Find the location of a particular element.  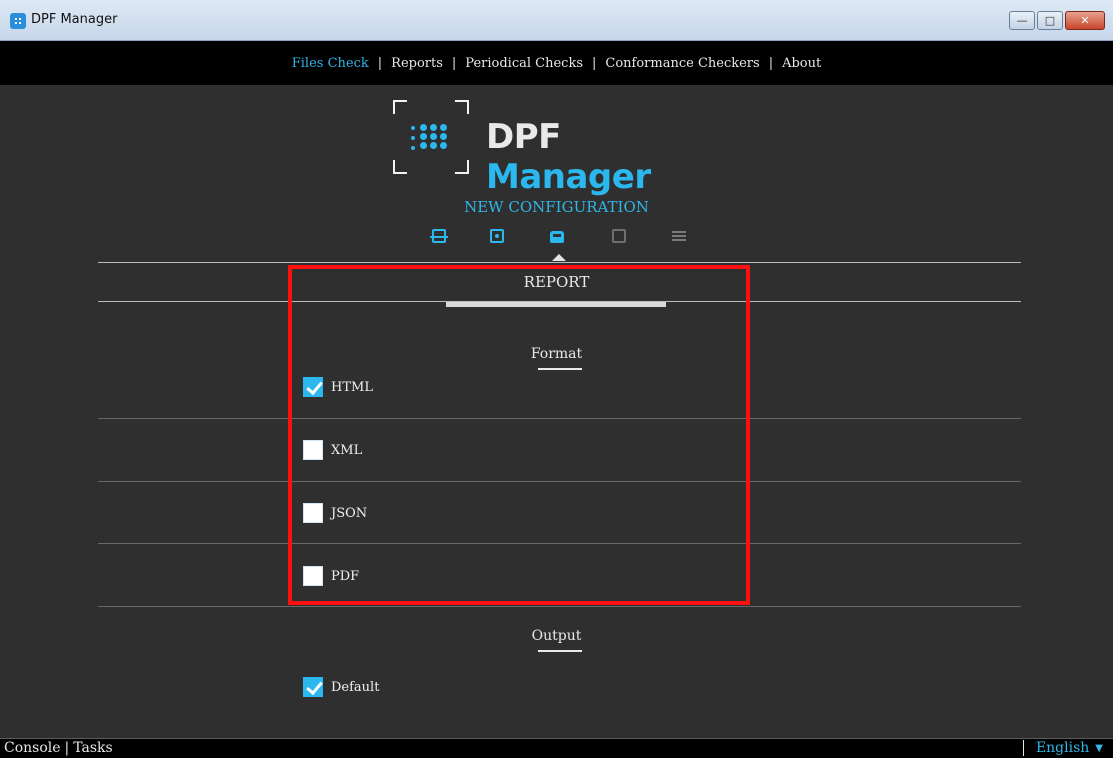

default-label: Default is located at coordinates (355, 687).